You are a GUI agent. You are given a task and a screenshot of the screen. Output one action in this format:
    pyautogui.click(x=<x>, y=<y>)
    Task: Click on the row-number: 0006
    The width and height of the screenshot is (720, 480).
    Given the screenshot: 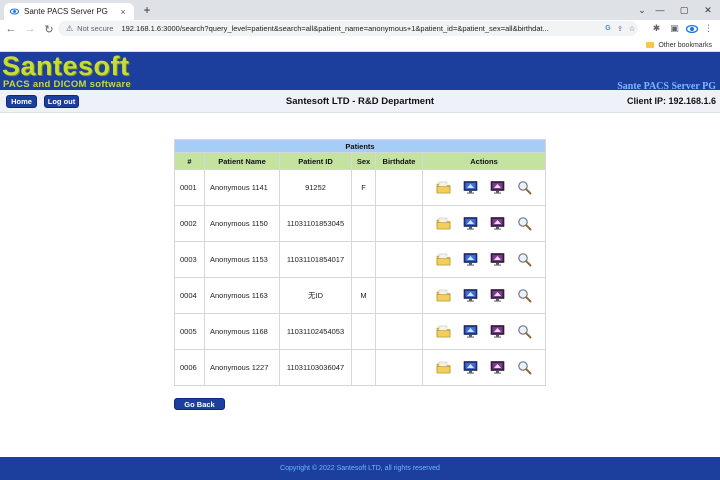 What is the action you would take?
    pyautogui.click(x=189, y=367)
    